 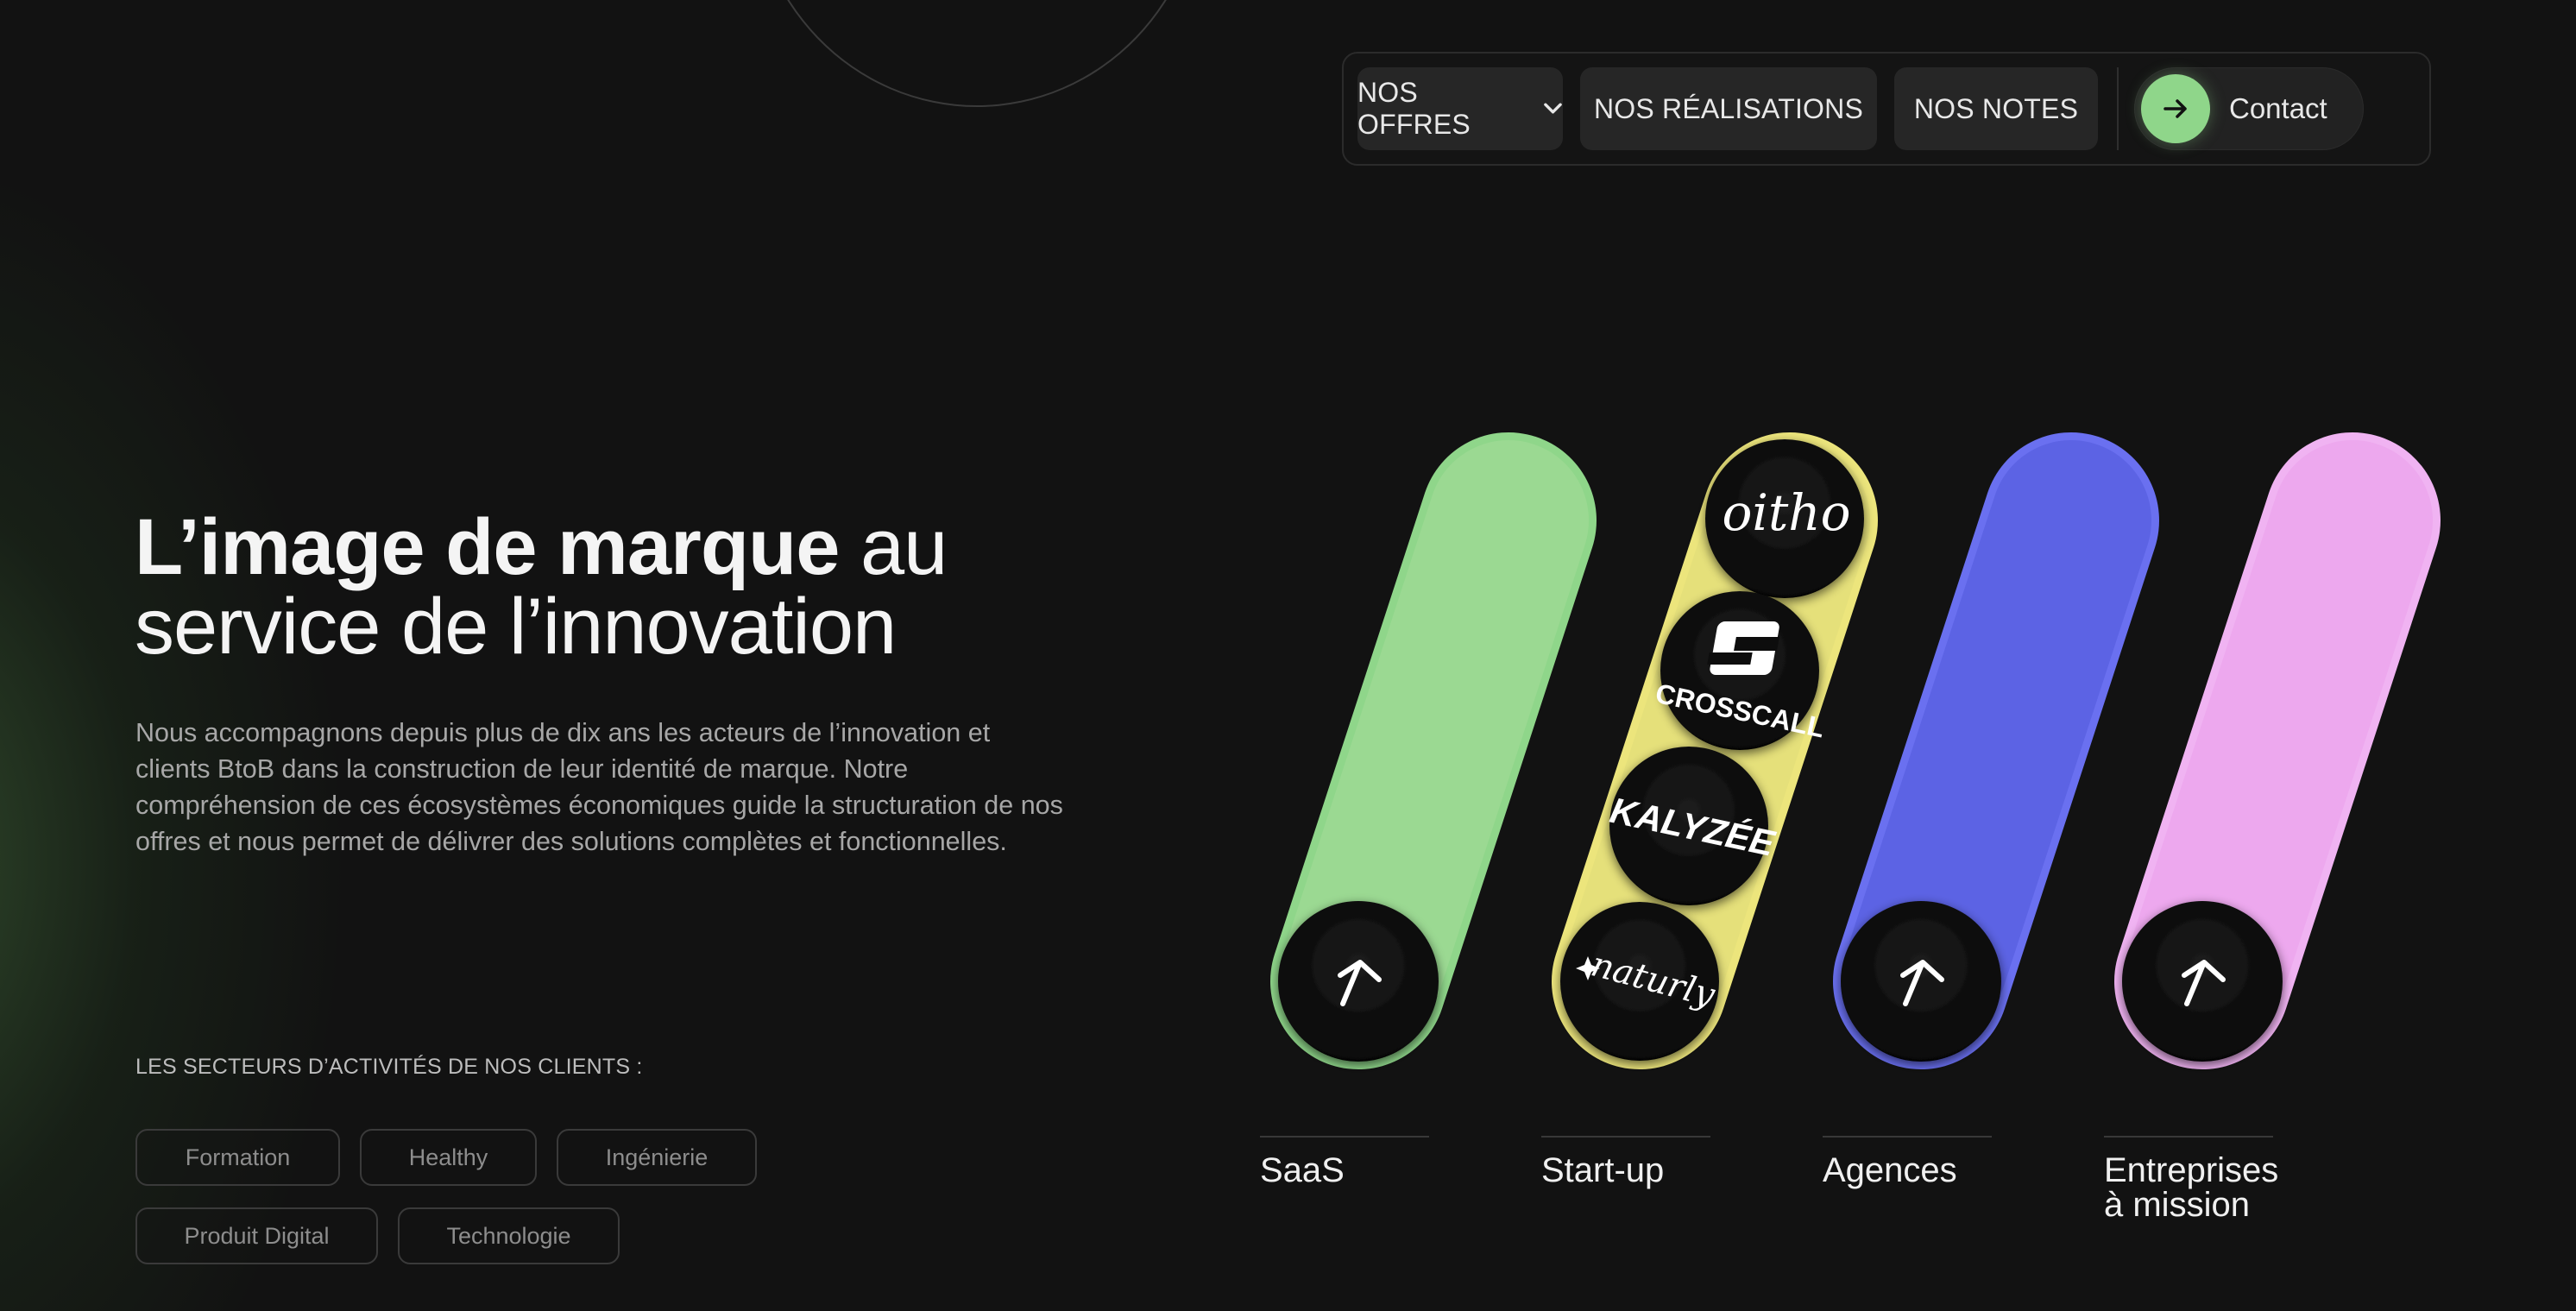 What do you see at coordinates (2277, 750) in the screenshot?
I see `pill-entreprises` at bounding box center [2277, 750].